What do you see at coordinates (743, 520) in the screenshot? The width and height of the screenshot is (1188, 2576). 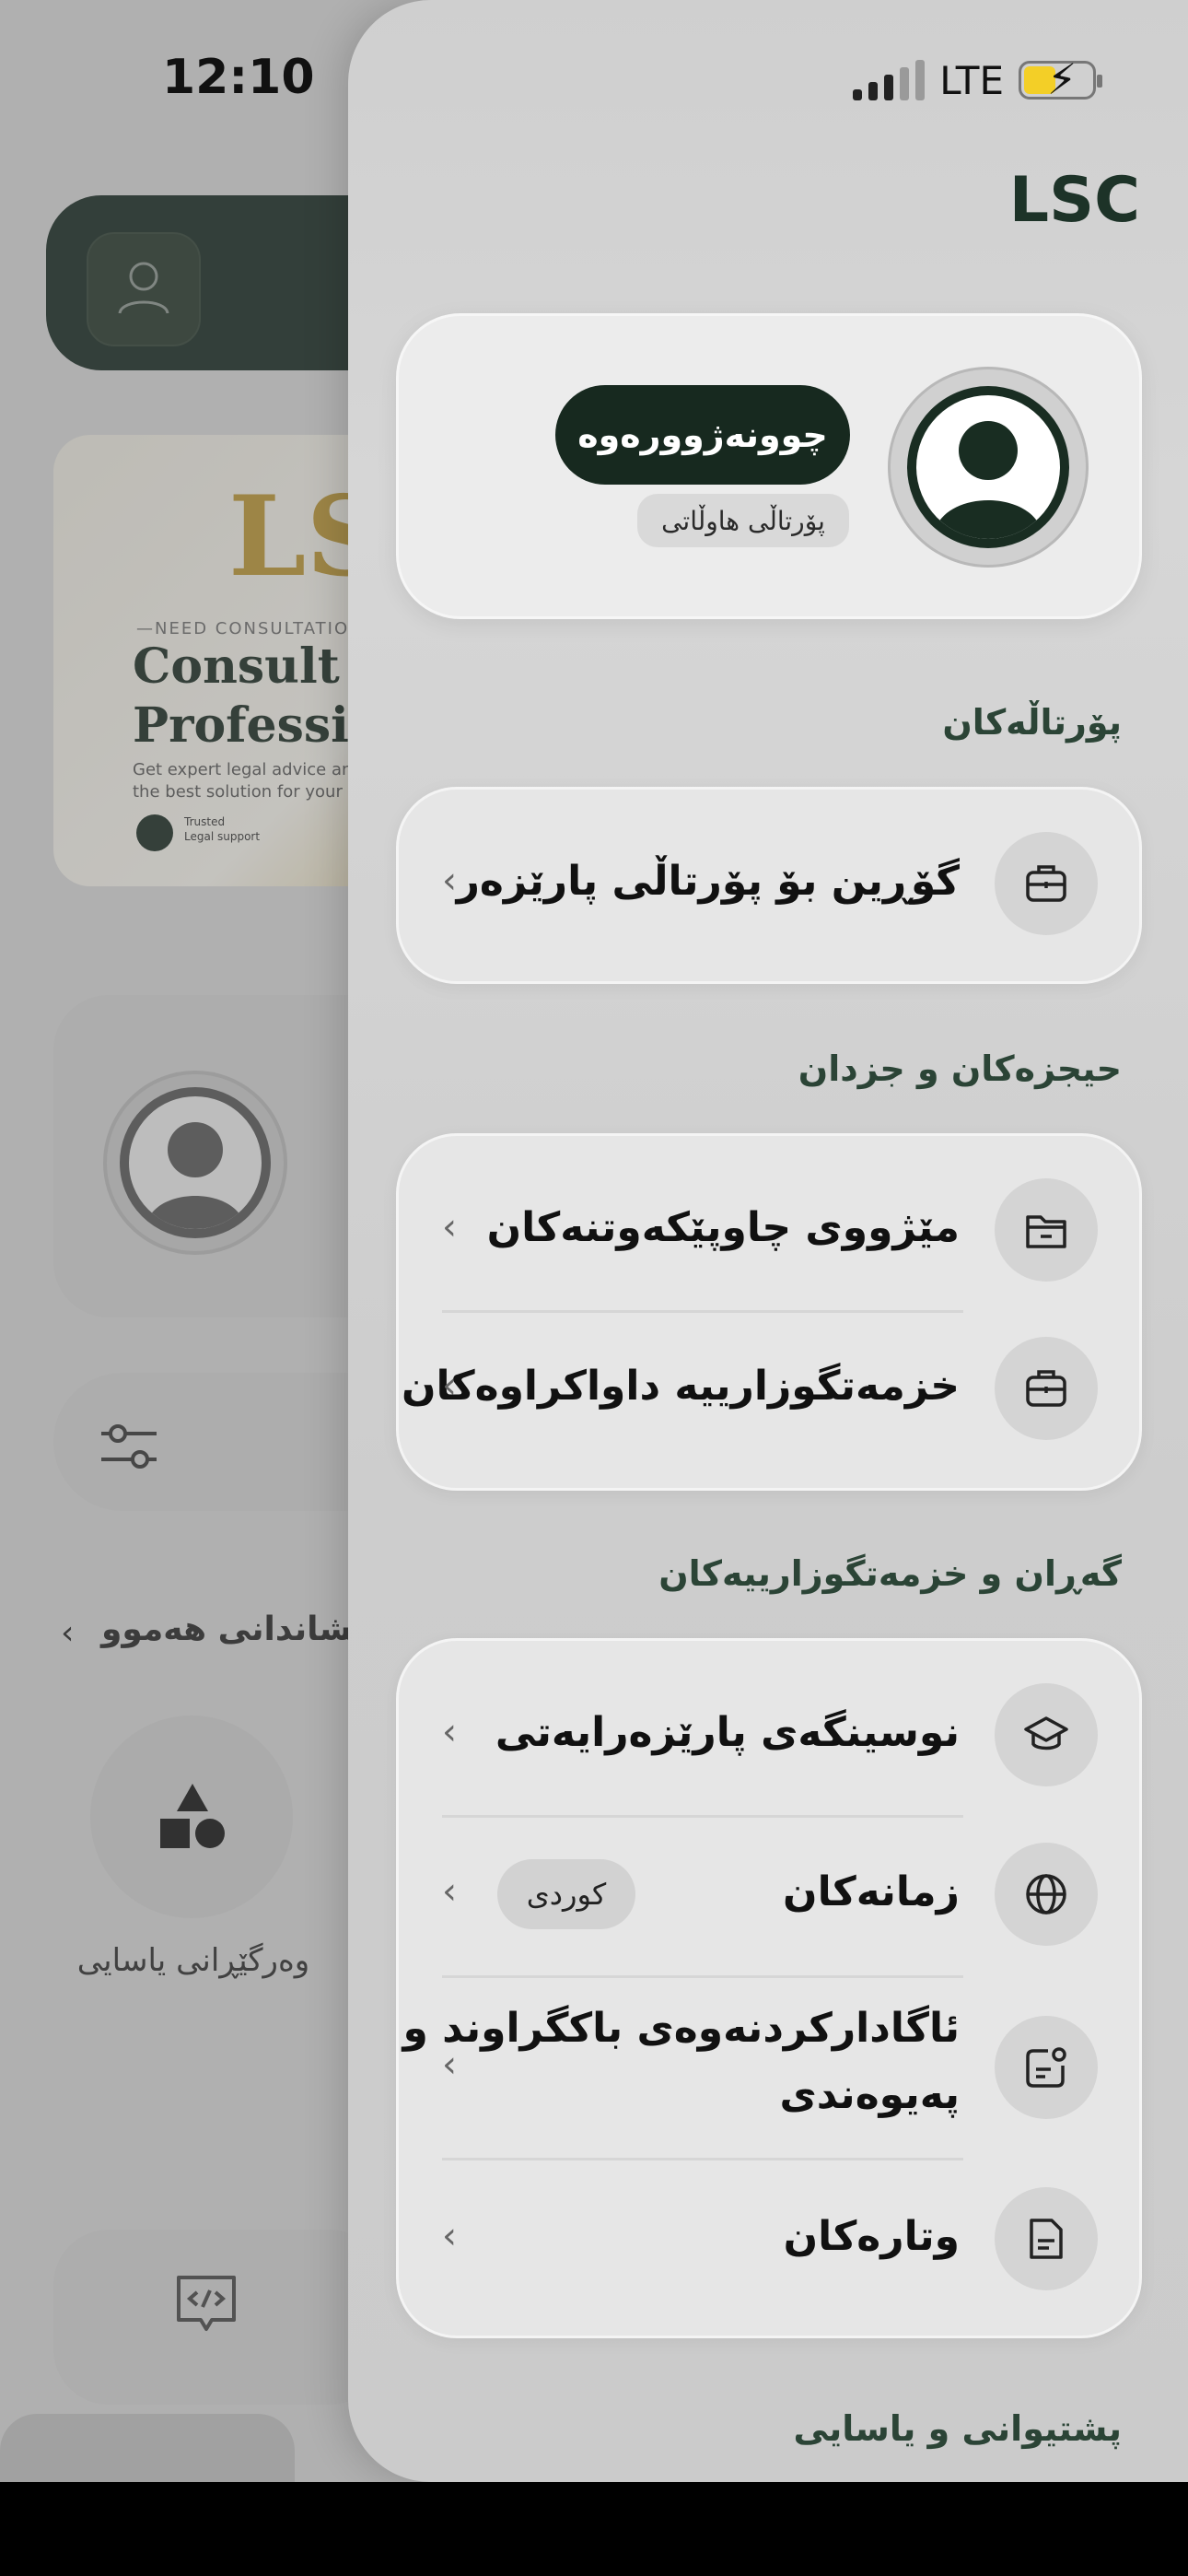 I see `portal-chip: پۆرتاڵی هاوڵاتی` at bounding box center [743, 520].